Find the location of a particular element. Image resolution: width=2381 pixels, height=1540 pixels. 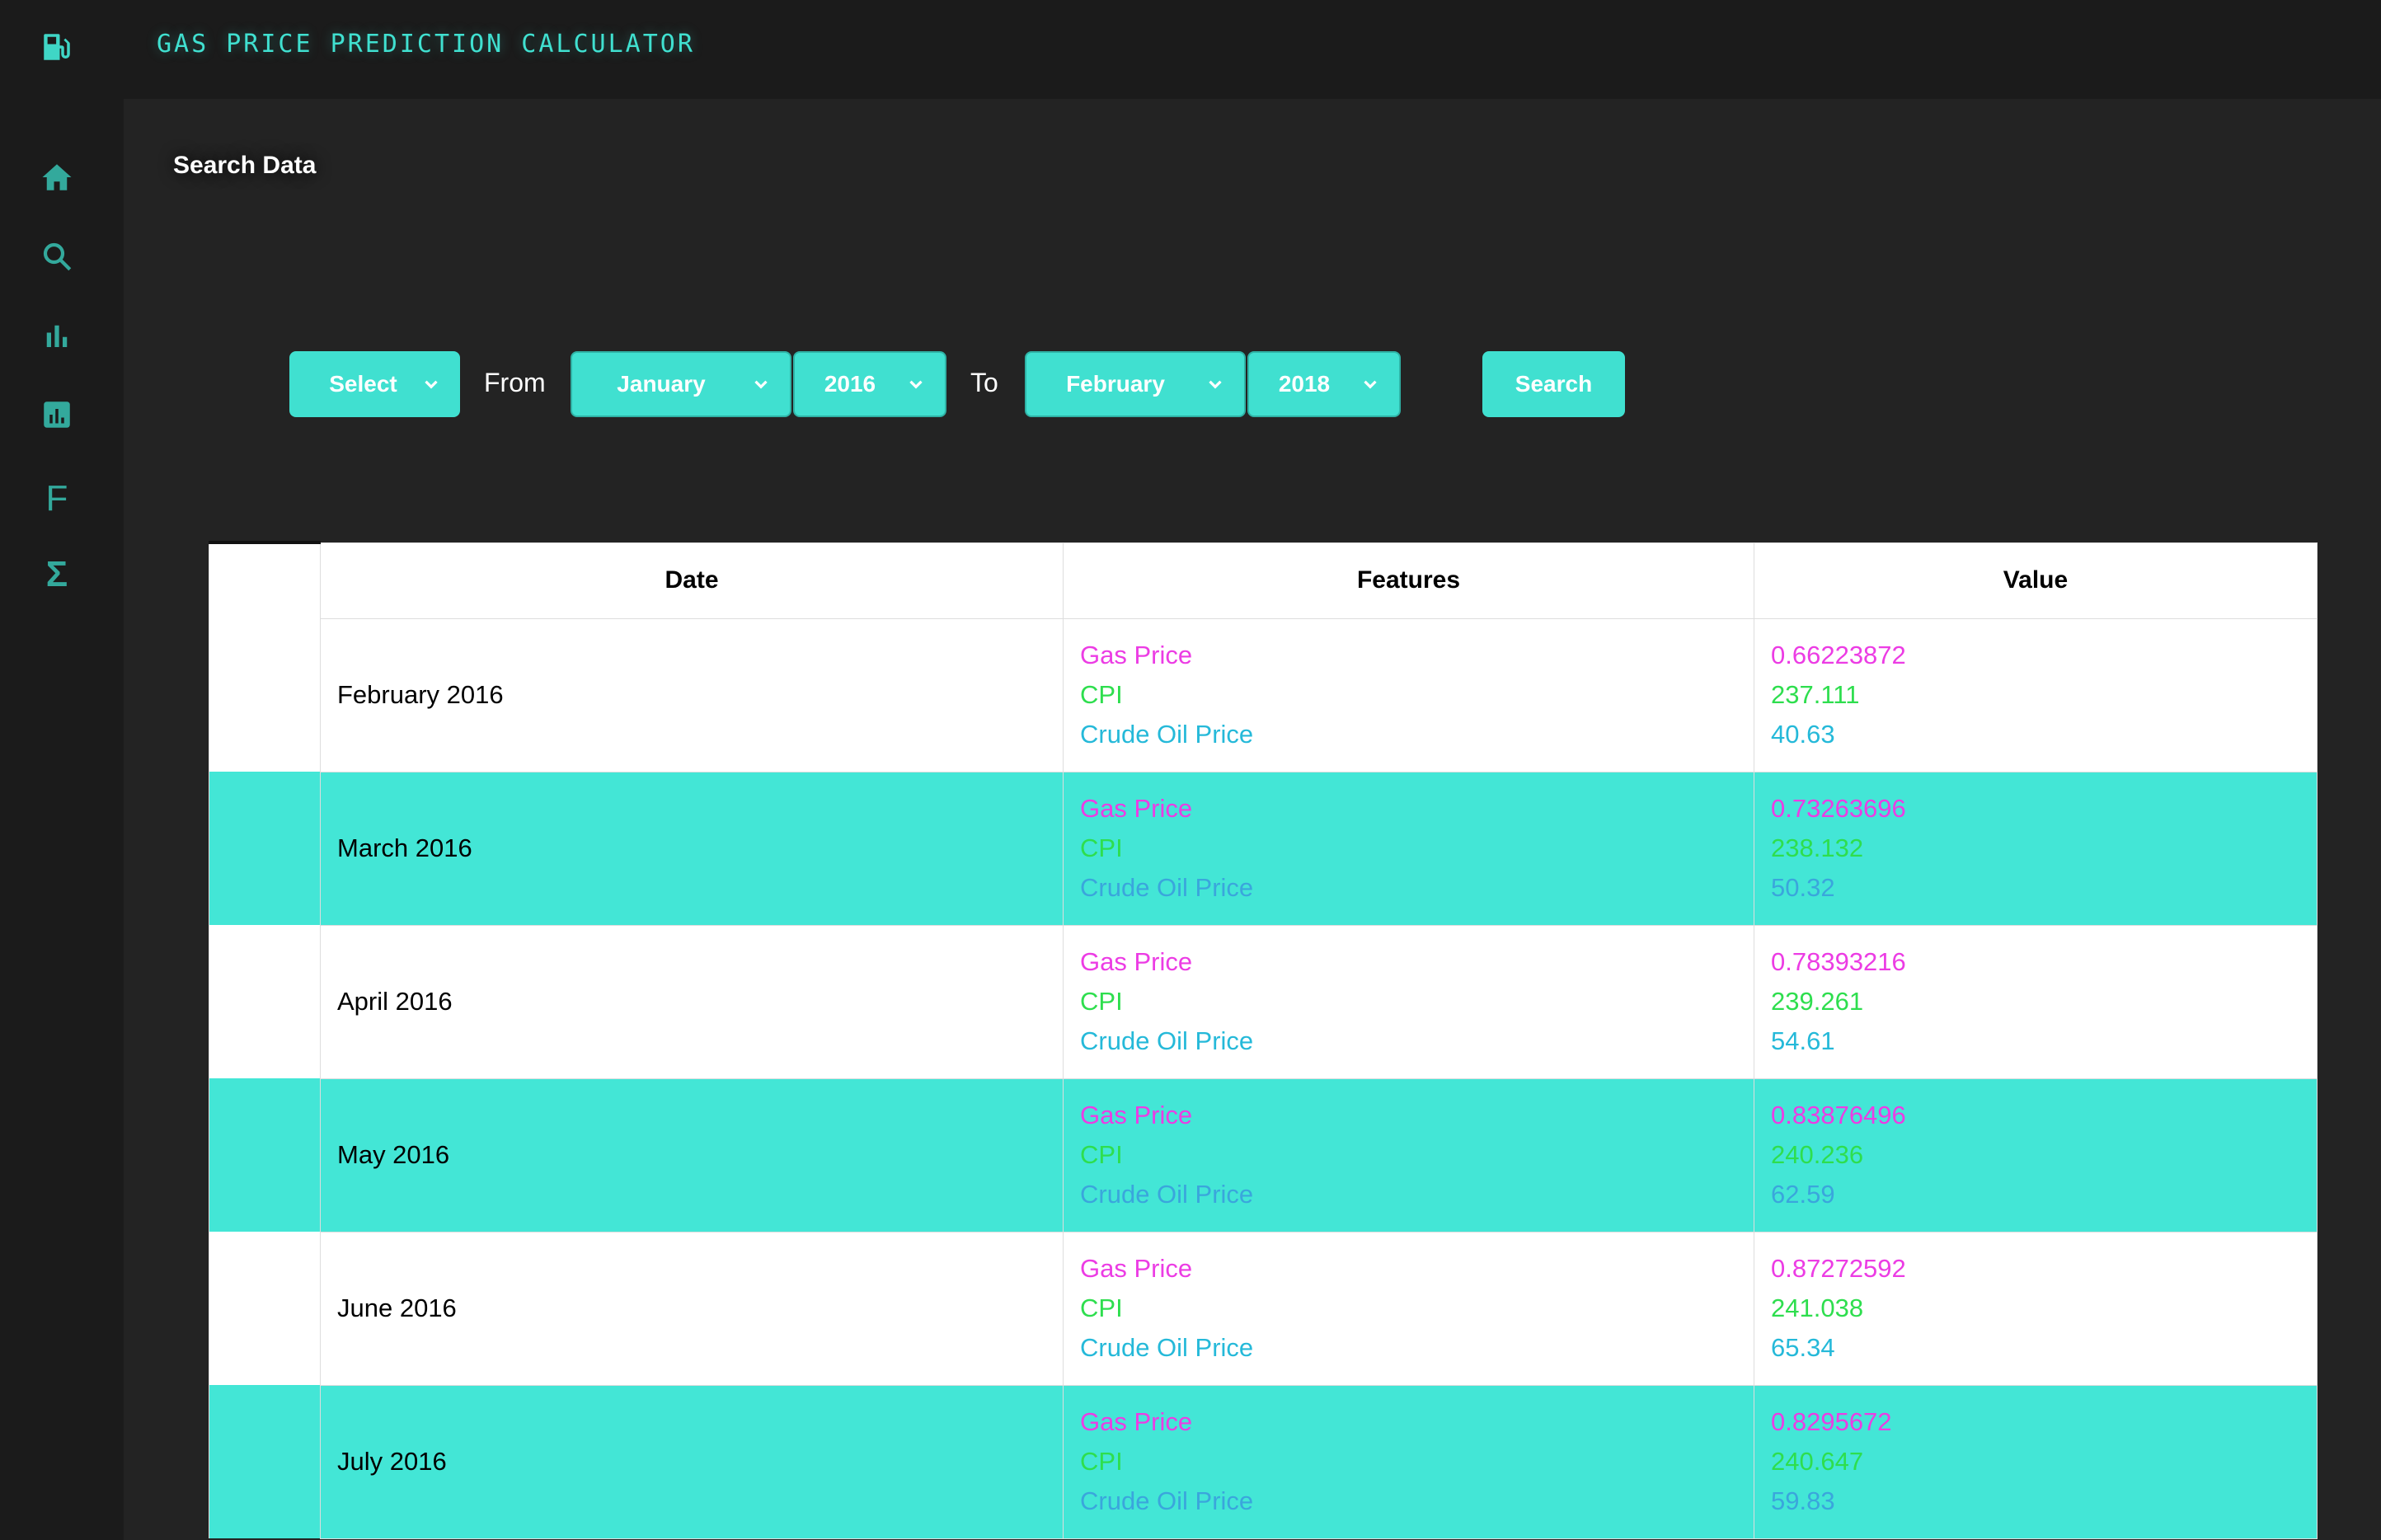

from-year-value: 2016 is located at coordinates (850, 384).